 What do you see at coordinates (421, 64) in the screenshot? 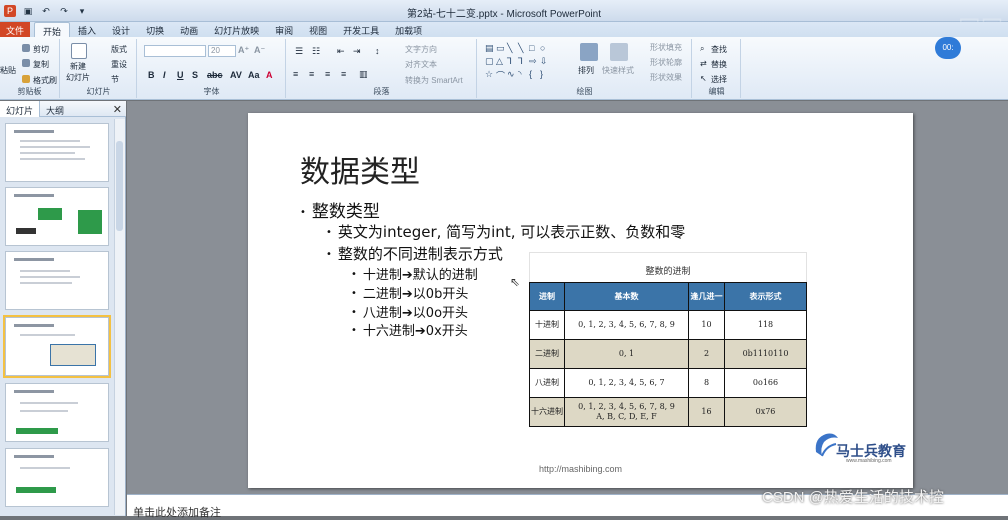
I see `align-text-button: 对齐文本` at bounding box center [421, 64].